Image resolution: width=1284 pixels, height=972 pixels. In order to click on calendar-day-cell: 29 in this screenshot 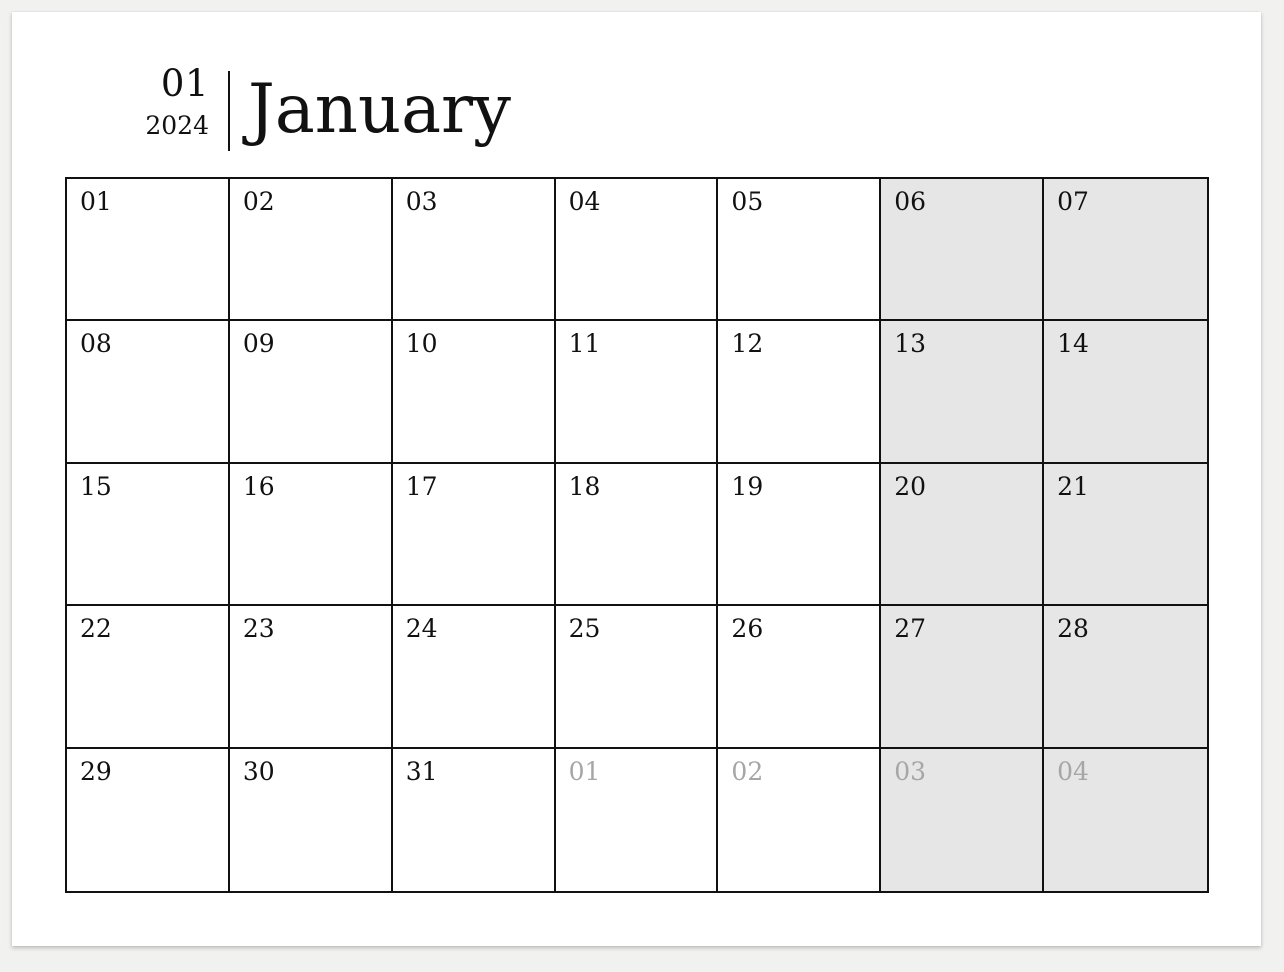, I will do `click(148, 819)`.